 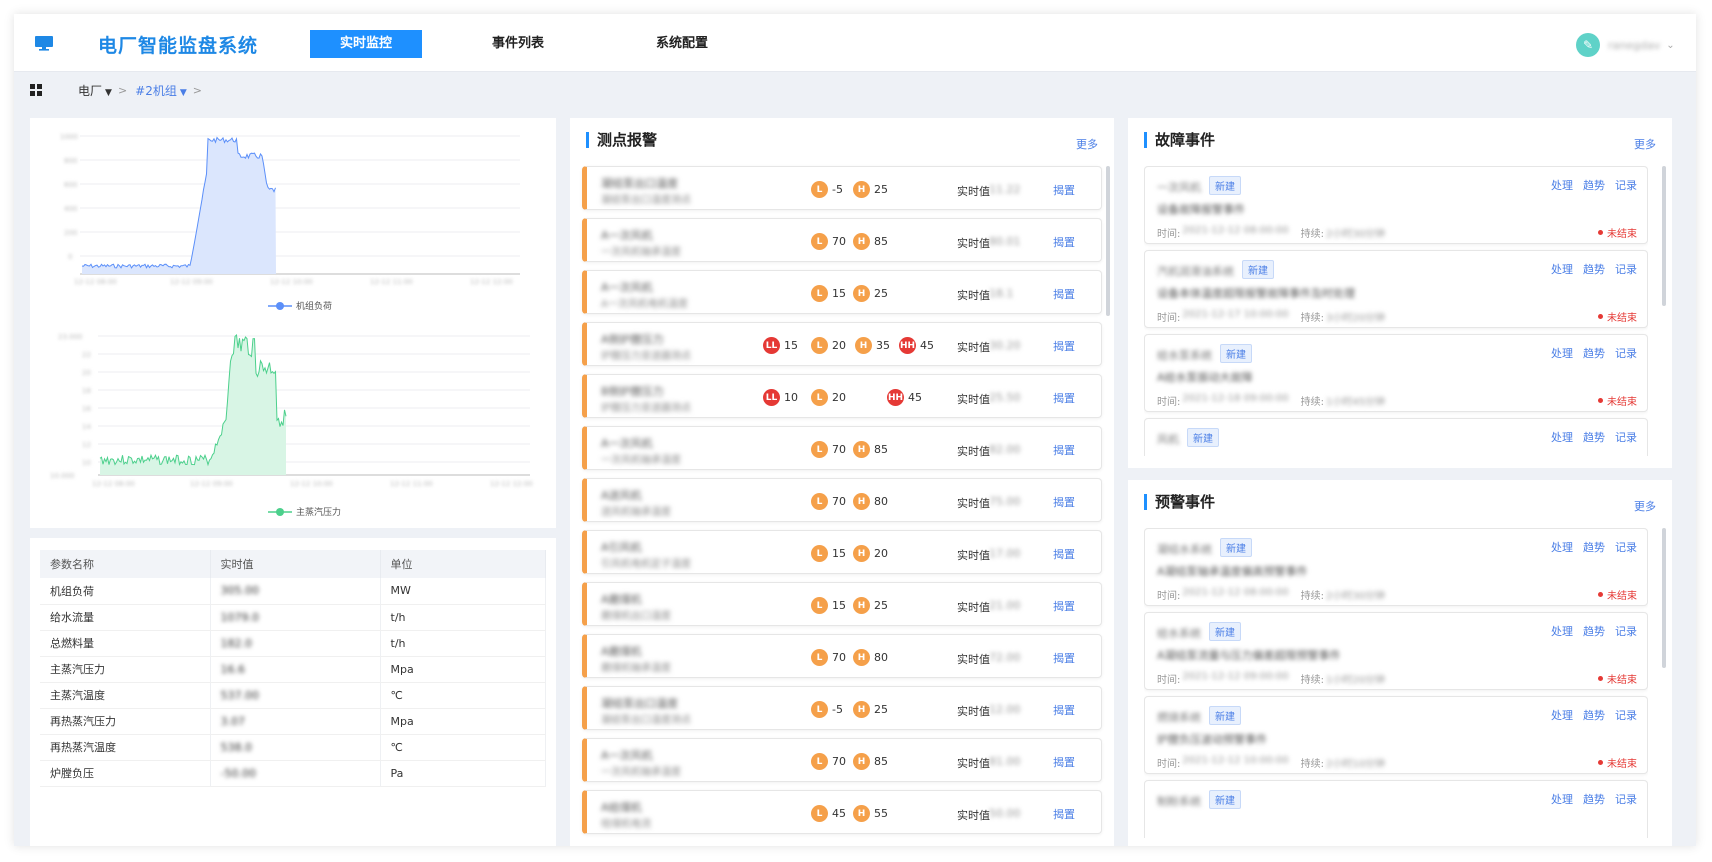 What do you see at coordinates (842, 188) in the screenshot?
I see `list-item: 凝结泵出口温度 凝结泵出口温度测点 L -5 H 25 实时值 11.22 揭置` at bounding box center [842, 188].